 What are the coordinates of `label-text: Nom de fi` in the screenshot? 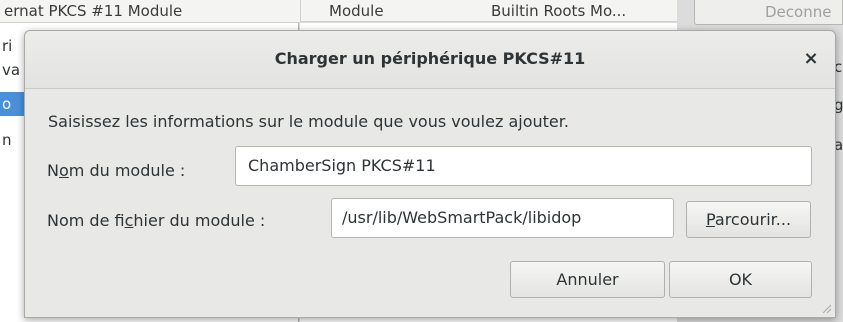 It's located at (86, 220).